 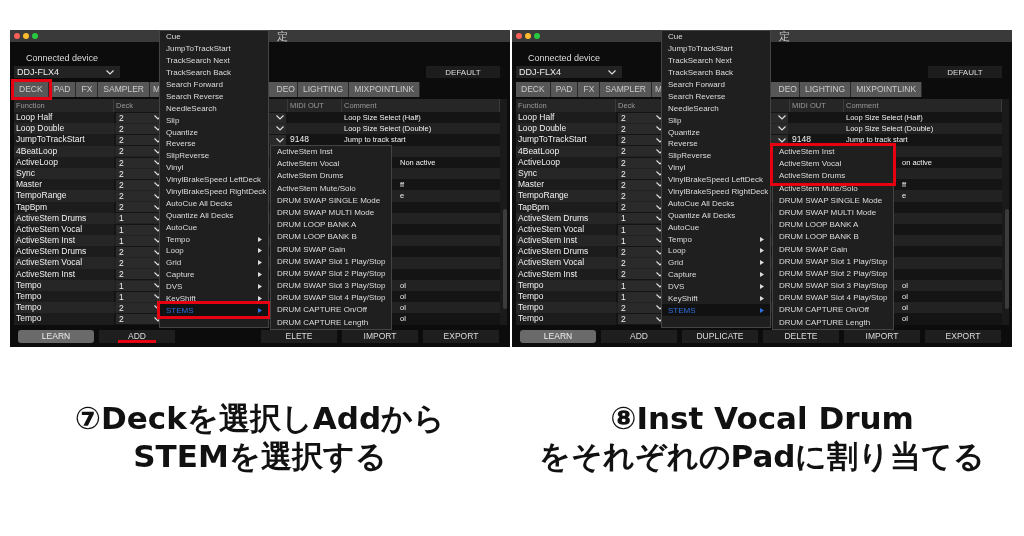 I want to click on tab: PAD, so click(x=564, y=89).